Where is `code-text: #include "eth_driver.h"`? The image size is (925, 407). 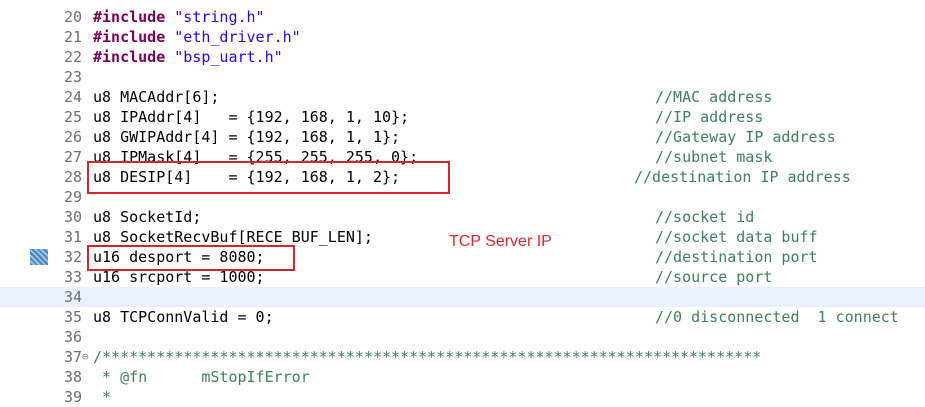
code-text: #include "eth_driver.h" is located at coordinates (197, 37).